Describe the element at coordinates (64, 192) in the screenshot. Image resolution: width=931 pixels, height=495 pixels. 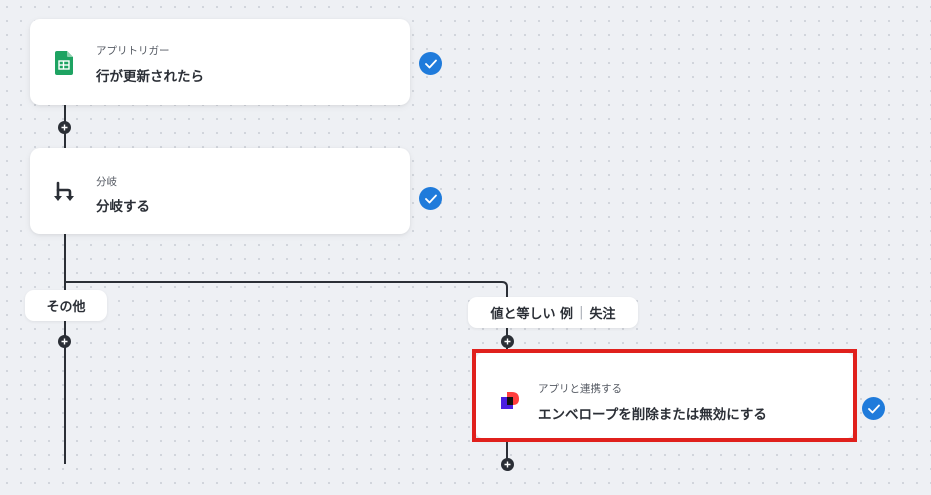
I see `branch-icon` at that location.